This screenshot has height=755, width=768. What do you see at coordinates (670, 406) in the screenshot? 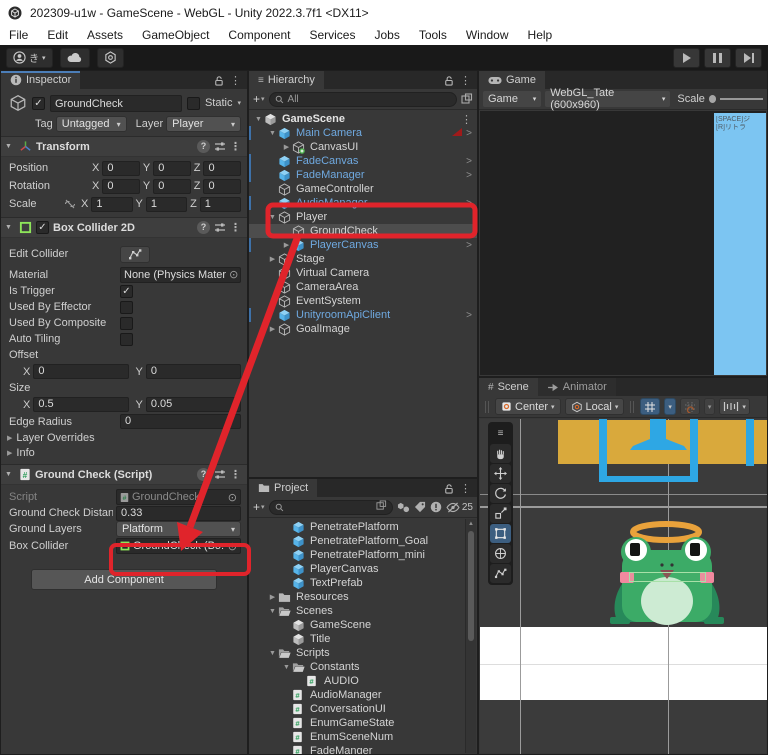
I see `grid-visibility-caret: ▾` at bounding box center [670, 406].